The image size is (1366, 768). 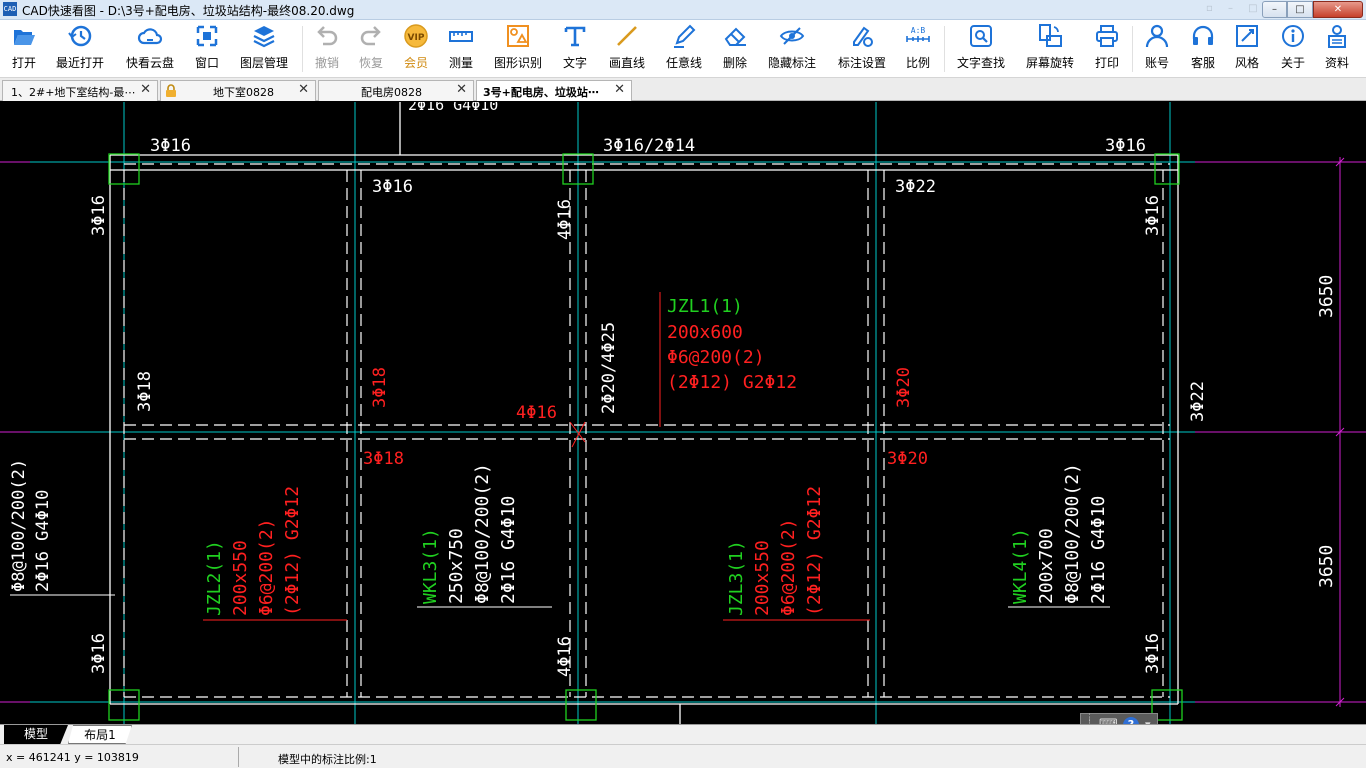 I want to click on toolbar-erase-button: 删除, so click(x=735, y=49).